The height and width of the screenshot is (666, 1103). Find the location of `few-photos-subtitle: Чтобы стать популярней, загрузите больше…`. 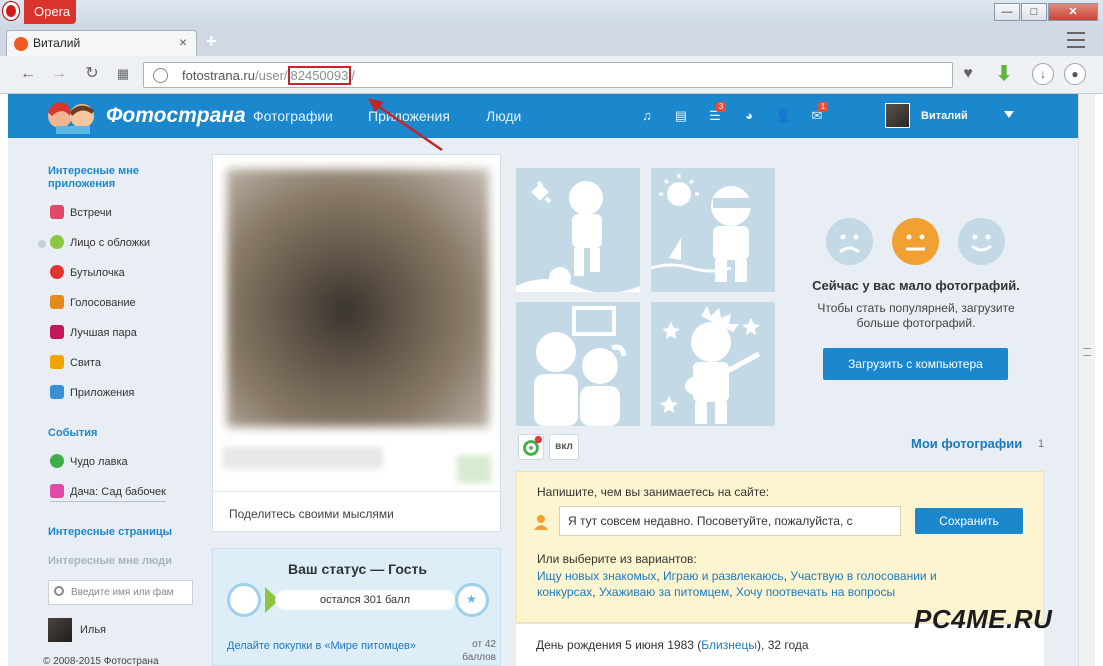

few-photos-subtitle: Чтобы стать популярней, загрузите больше… is located at coordinates (916, 315).